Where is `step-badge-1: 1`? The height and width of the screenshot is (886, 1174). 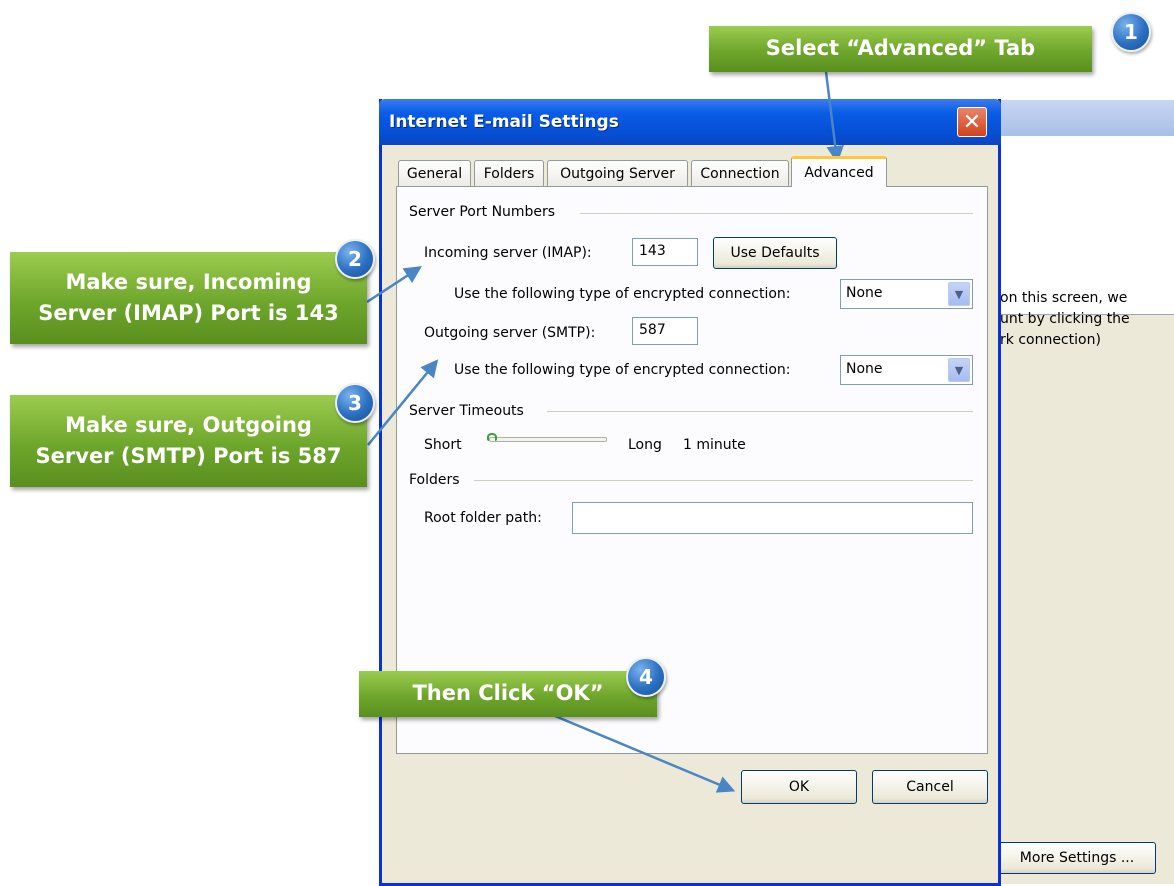 step-badge-1: 1 is located at coordinates (1131, 32).